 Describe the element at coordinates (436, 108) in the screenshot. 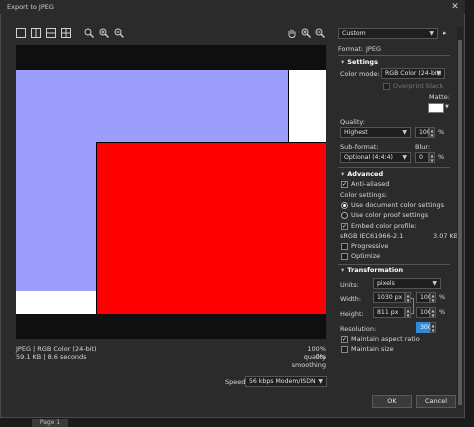

I see `matte-color-swatch` at that location.